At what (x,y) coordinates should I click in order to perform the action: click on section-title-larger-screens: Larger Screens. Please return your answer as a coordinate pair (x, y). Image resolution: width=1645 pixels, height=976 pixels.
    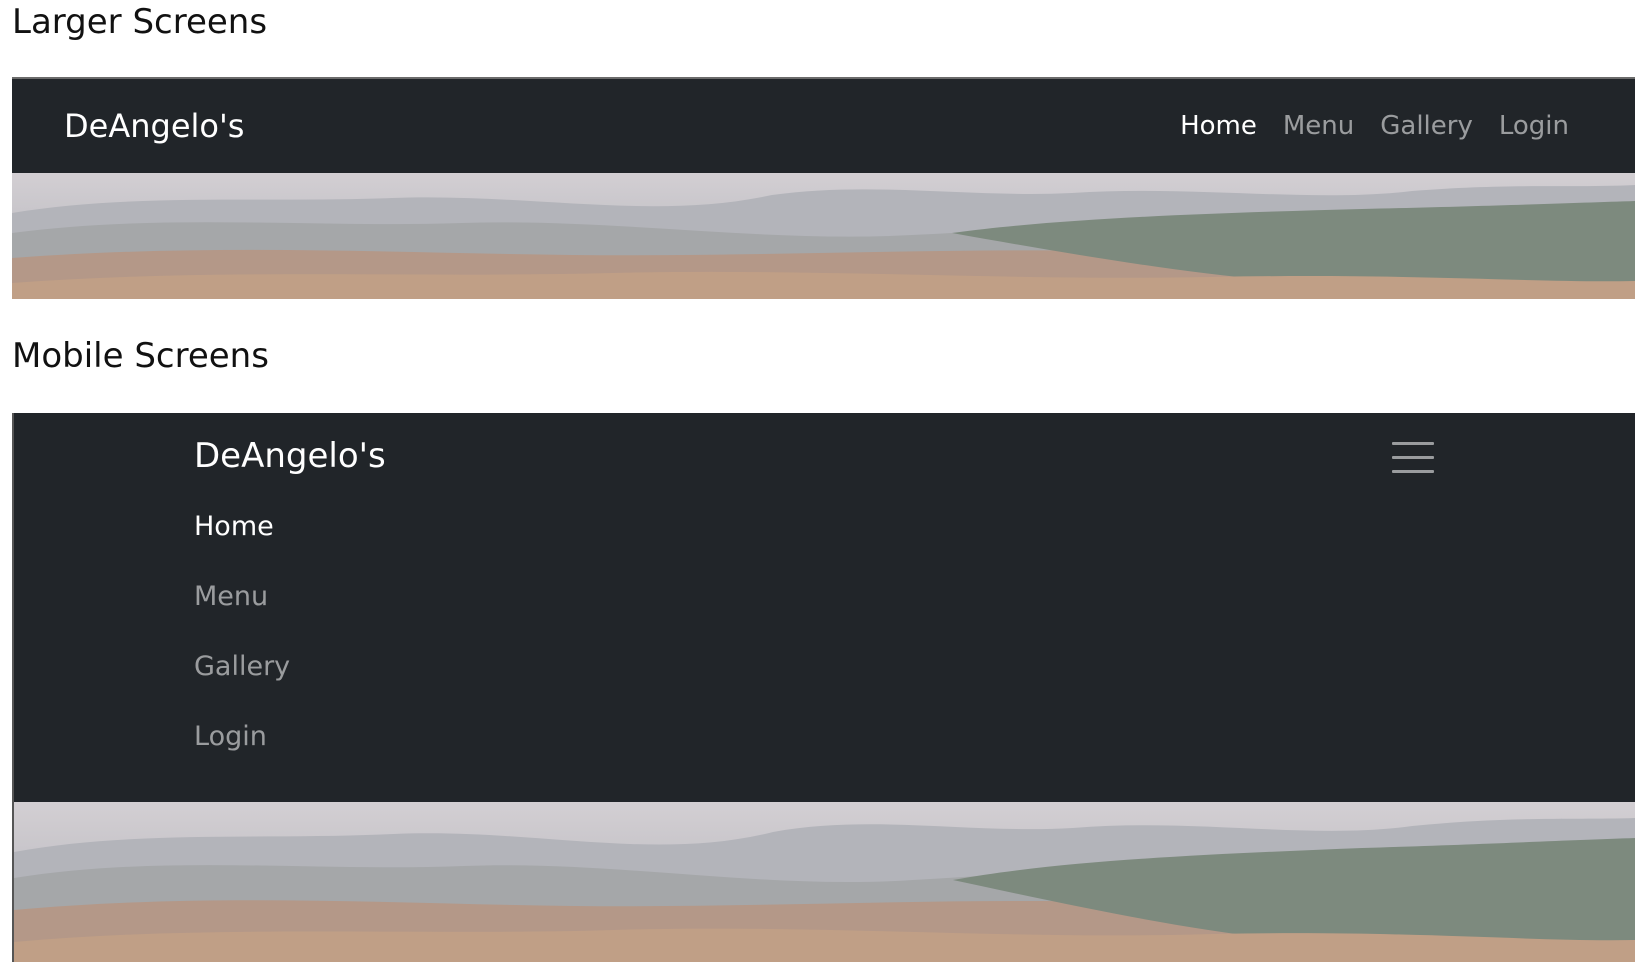
    Looking at the image, I should click on (140, 22).